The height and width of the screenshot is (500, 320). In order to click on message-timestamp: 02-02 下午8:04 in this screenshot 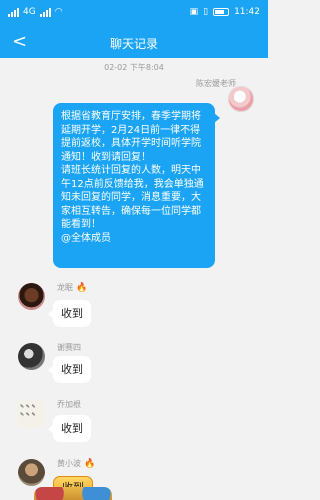, I will do `click(134, 67)`.